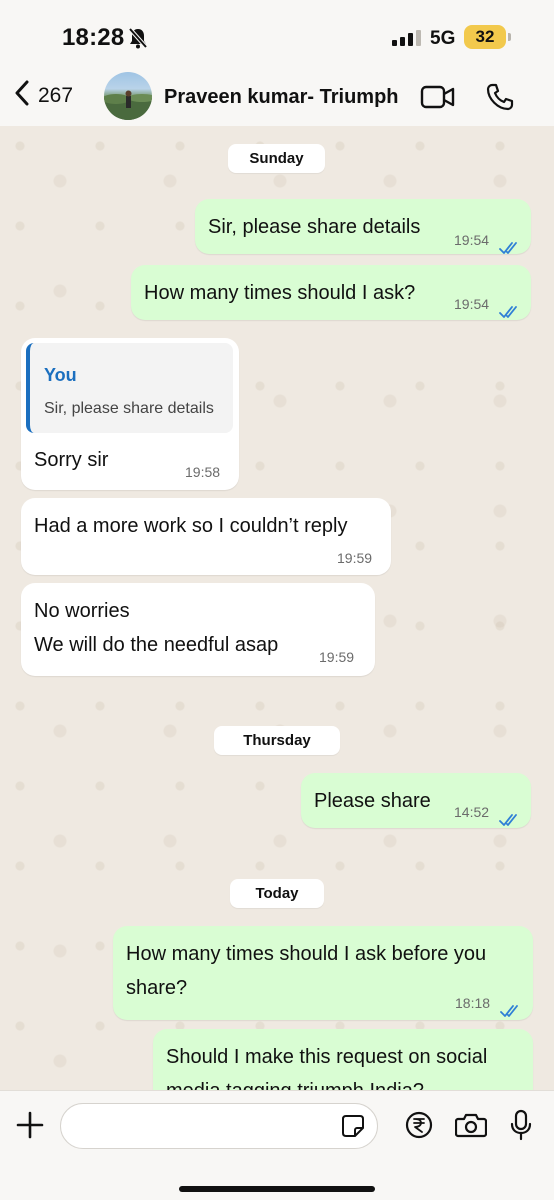  I want to click on message-bubble: Please share 14:52, so click(416, 800).